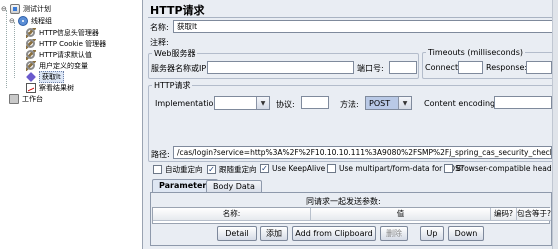 The height and width of the screenshot is (249, 558). Describe the element at coordinates (73, 44) in the screenshot. I see `tree-item-label: HTTP Cookie 管理器` at that location.